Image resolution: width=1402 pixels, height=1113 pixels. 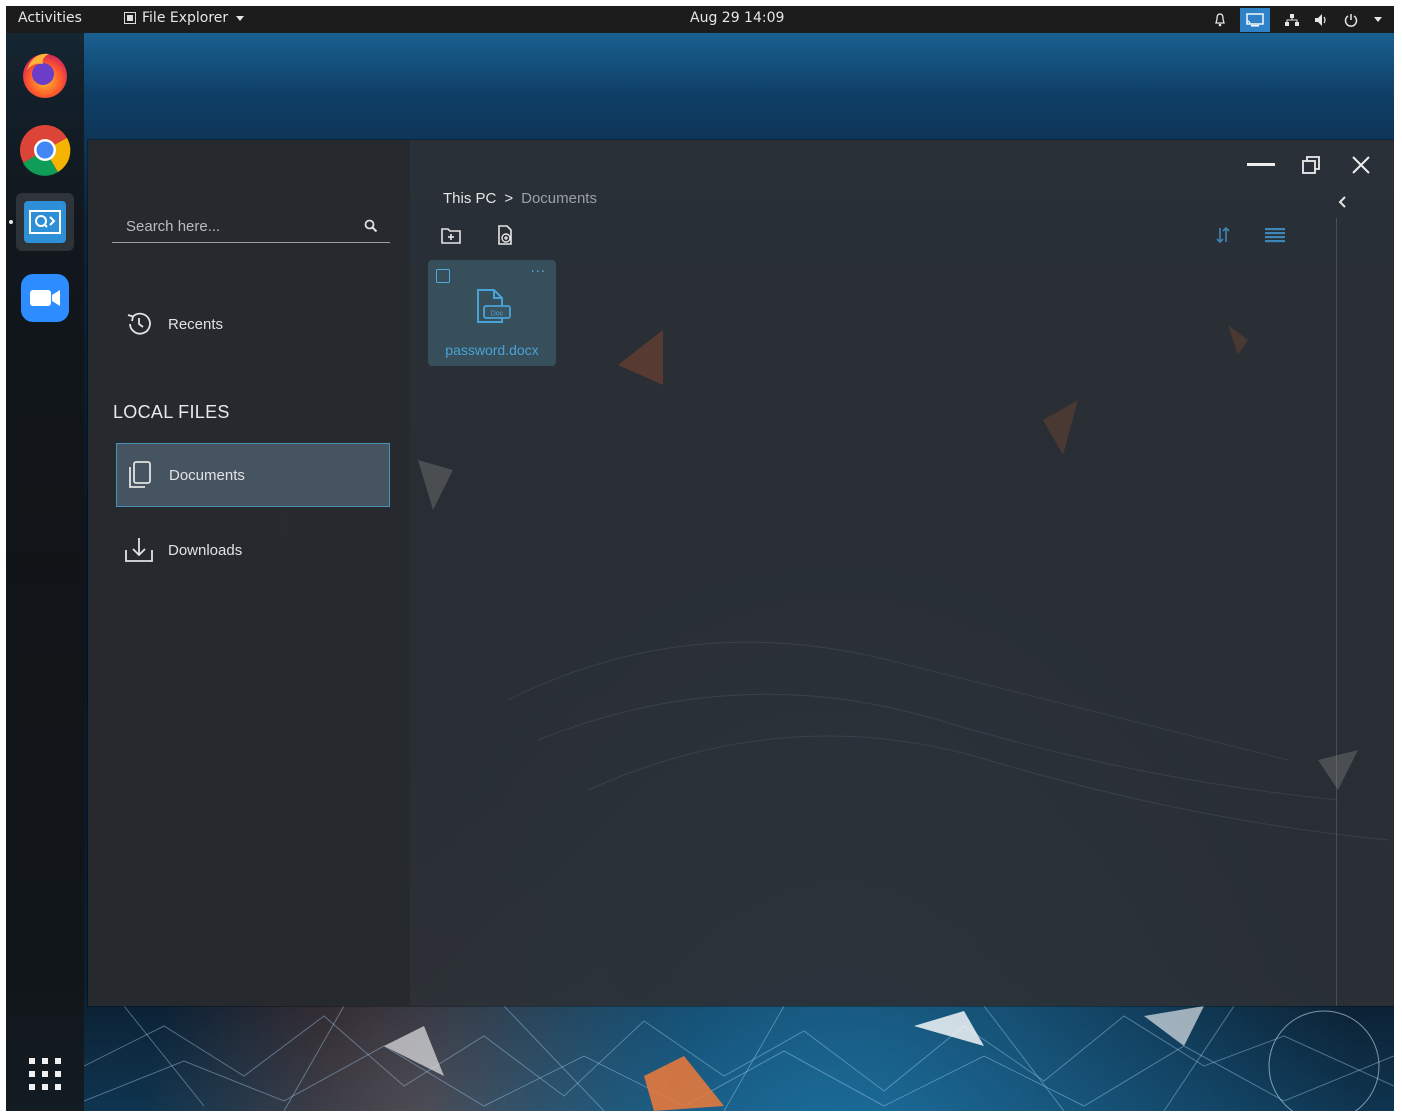 I want to click on zoom-icon, so click(x=45, y=298).